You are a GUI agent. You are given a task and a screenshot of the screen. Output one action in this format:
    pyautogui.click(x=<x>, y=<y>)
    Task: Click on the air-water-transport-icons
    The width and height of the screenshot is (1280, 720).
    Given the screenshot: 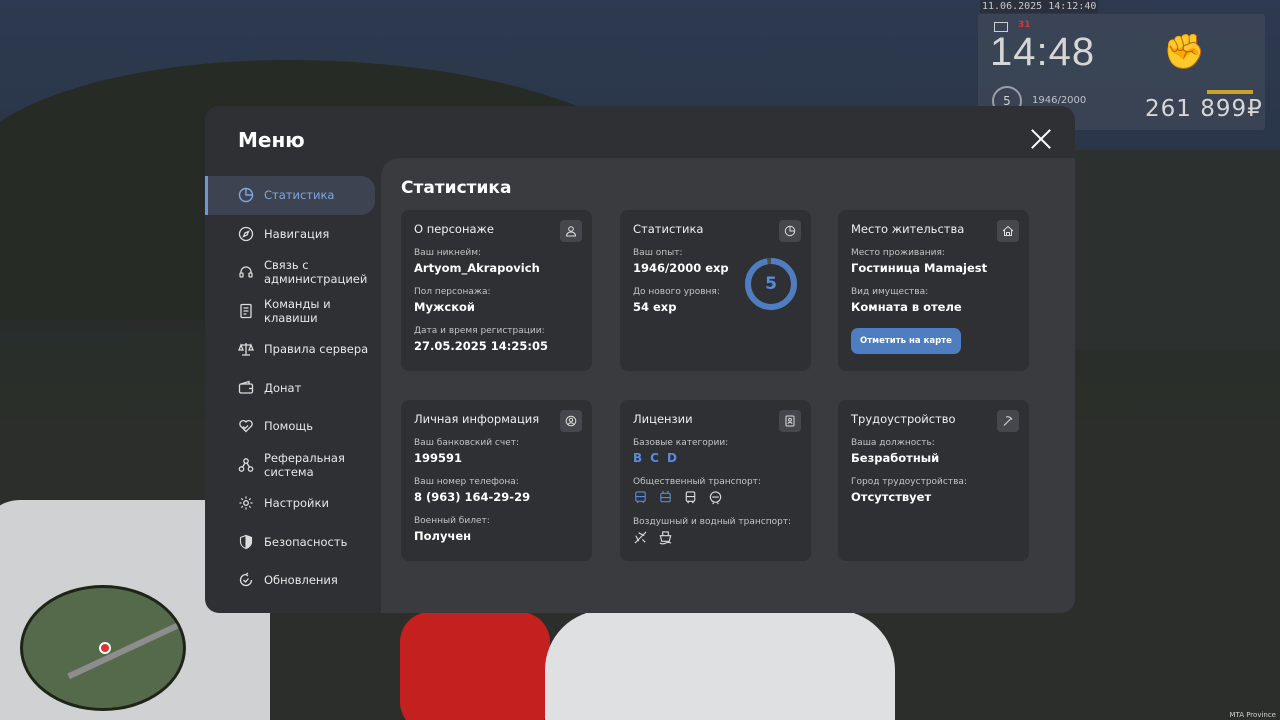 What is the action you would take?
    pyautogui.click(x=715, y=537)
    